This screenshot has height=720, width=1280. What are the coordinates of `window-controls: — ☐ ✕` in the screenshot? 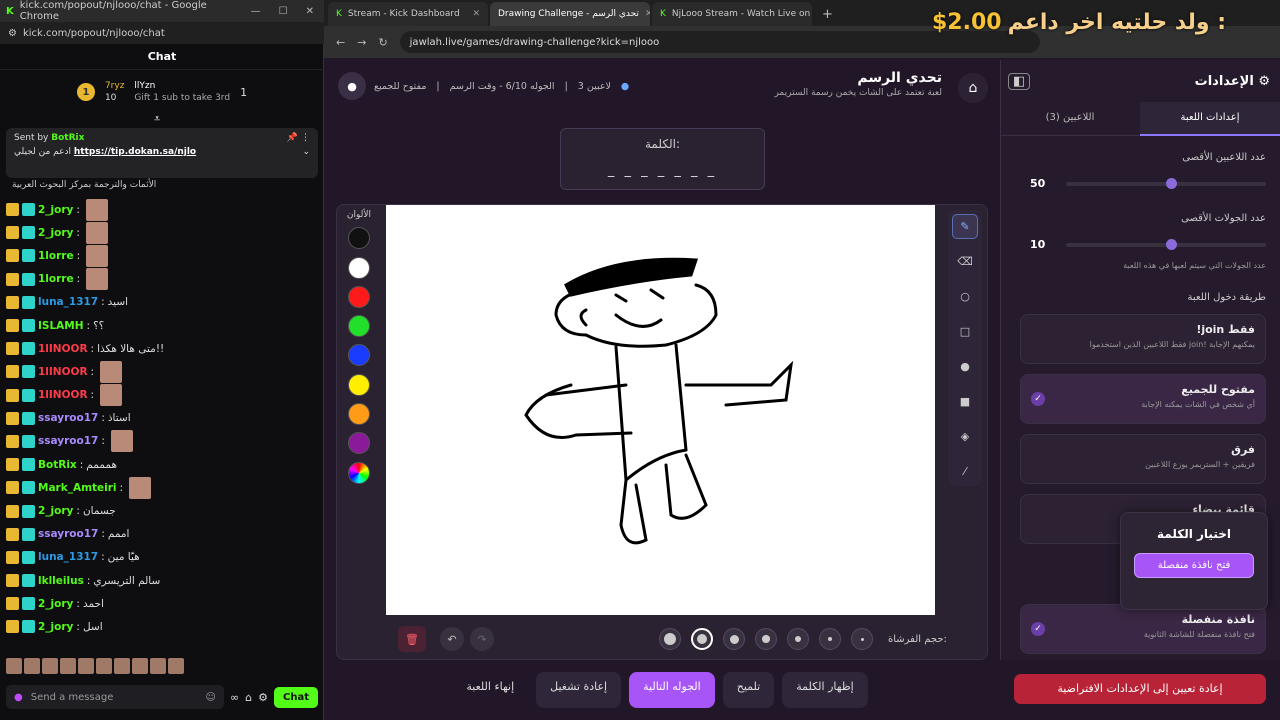 It's located at (287, 11).